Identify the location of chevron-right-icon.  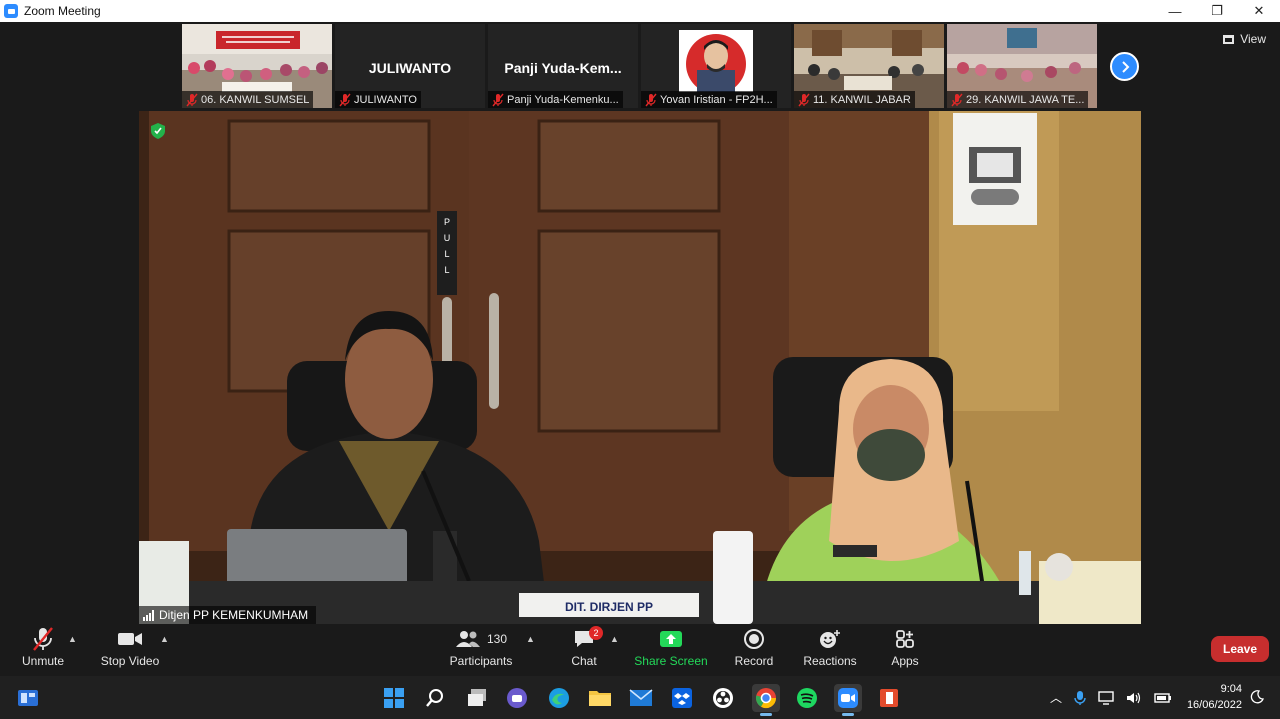
(1125, 66).